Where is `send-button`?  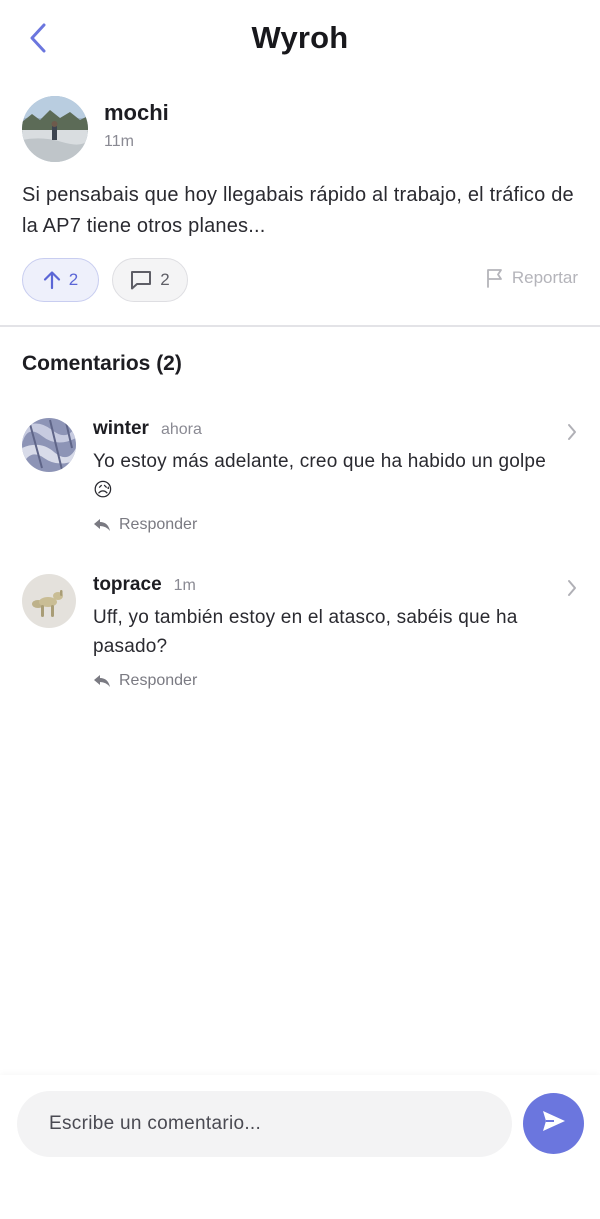 send-button is located at coordinates (553, 1123).